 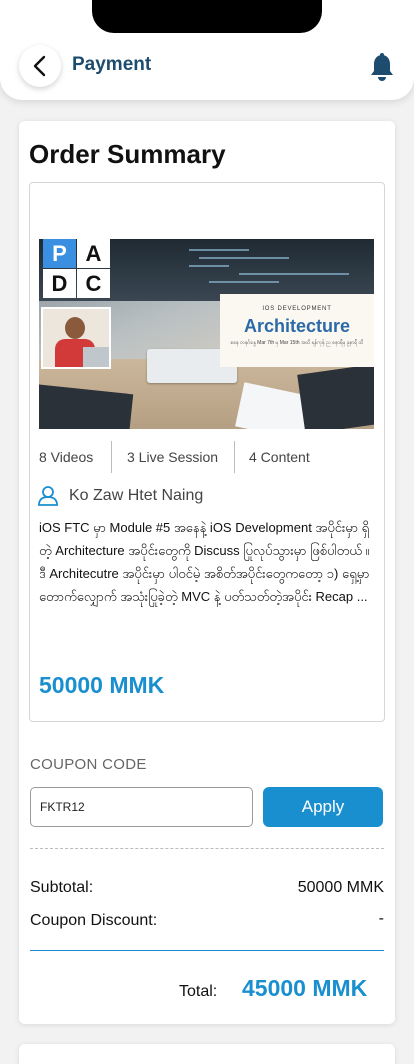 What do you see at coordinates (297, 326) in the screenshot?
I see `banner-title: Architecture` at bounding box center [297, 326].